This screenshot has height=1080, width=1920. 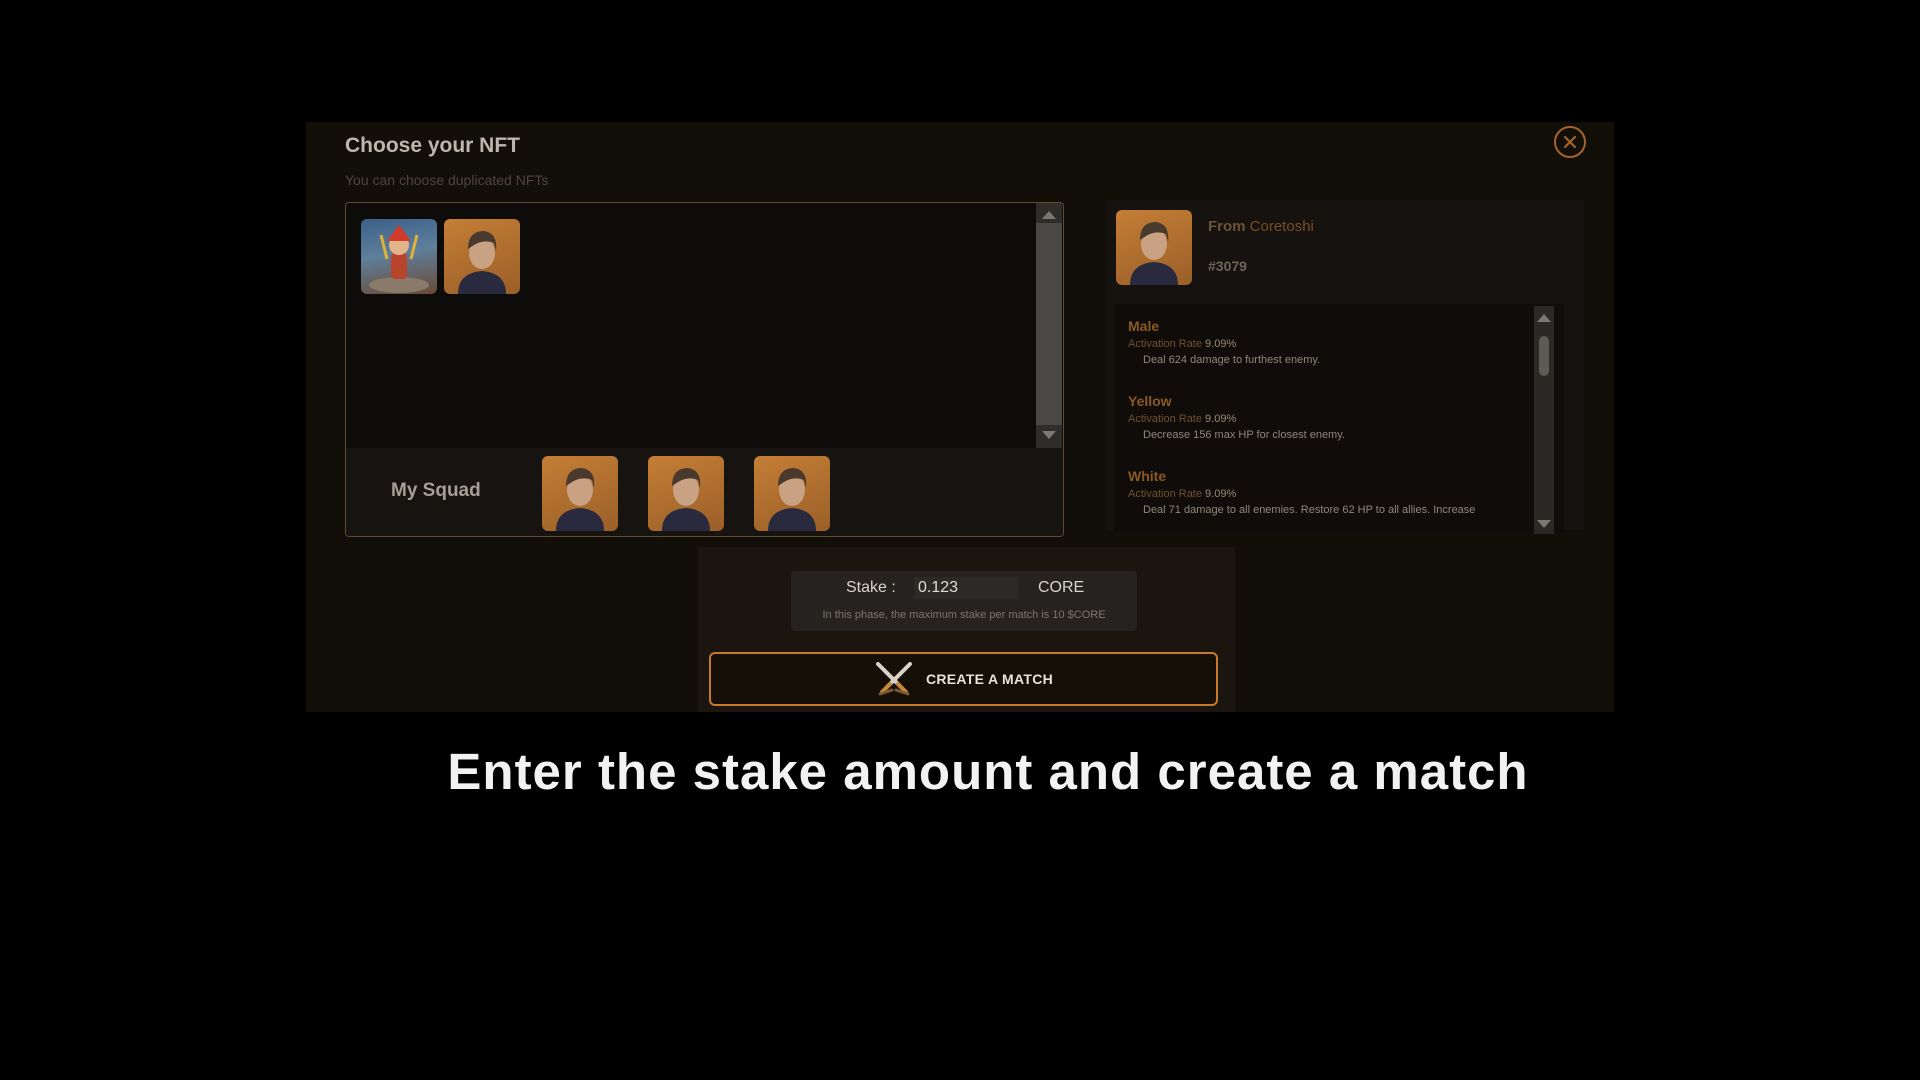 I want to click on squad-label: My Squad, so click(x=436, y=490).